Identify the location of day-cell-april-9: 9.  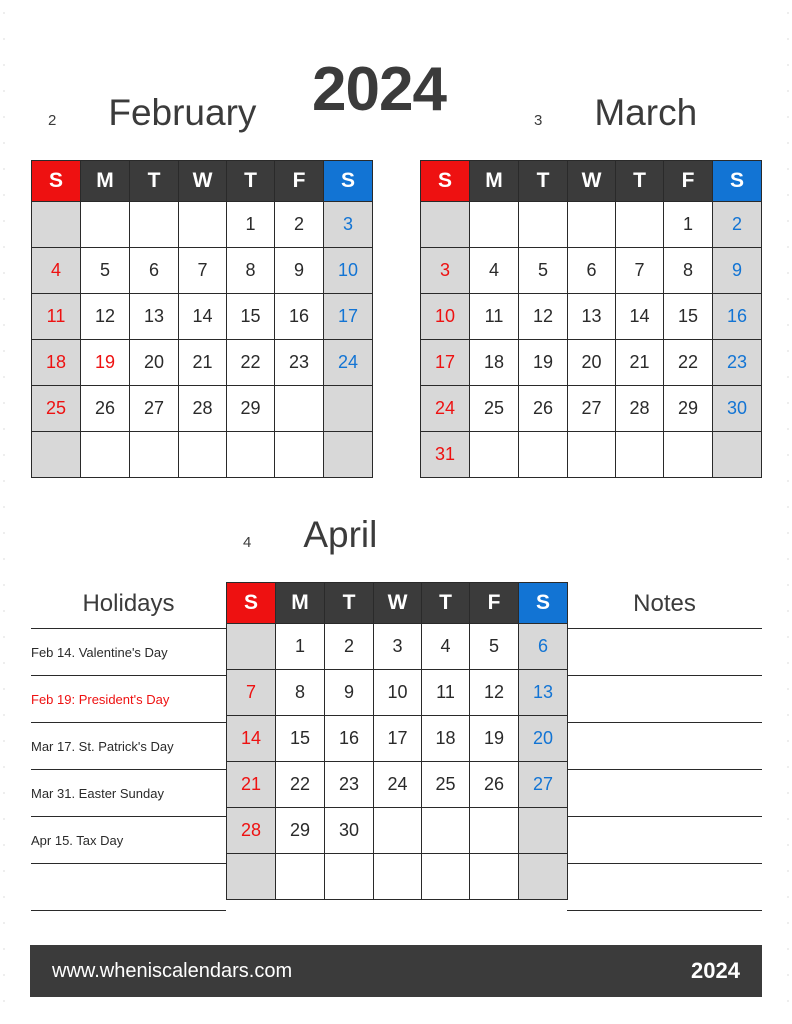
(349, 692).